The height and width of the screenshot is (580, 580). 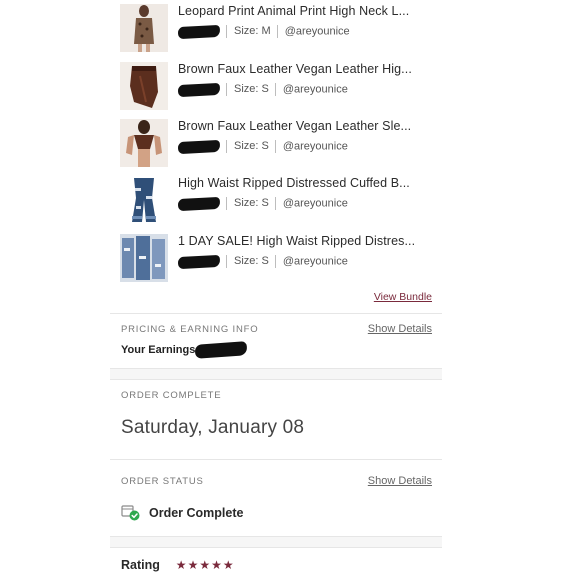 I want to click on rating-row: Rating ★★★★★, so click(x=177, y=564).